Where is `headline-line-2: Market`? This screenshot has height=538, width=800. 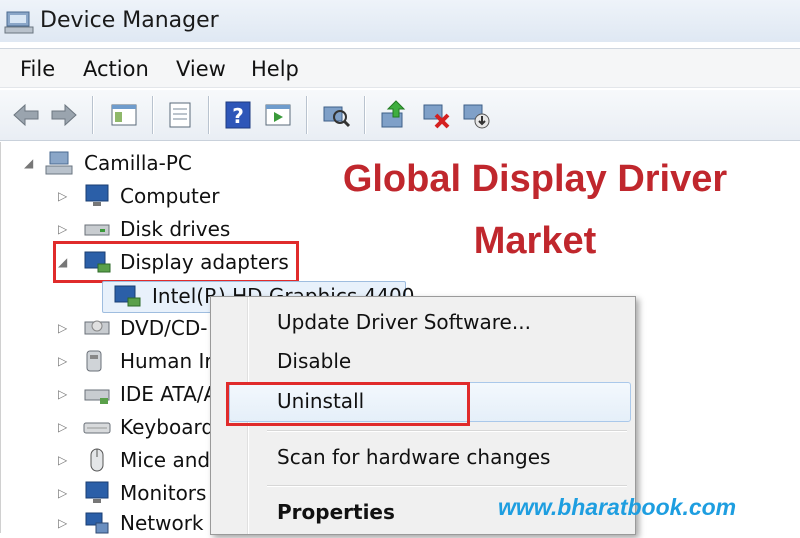
headline-line-2: Market is located at coordinates (535, 241).